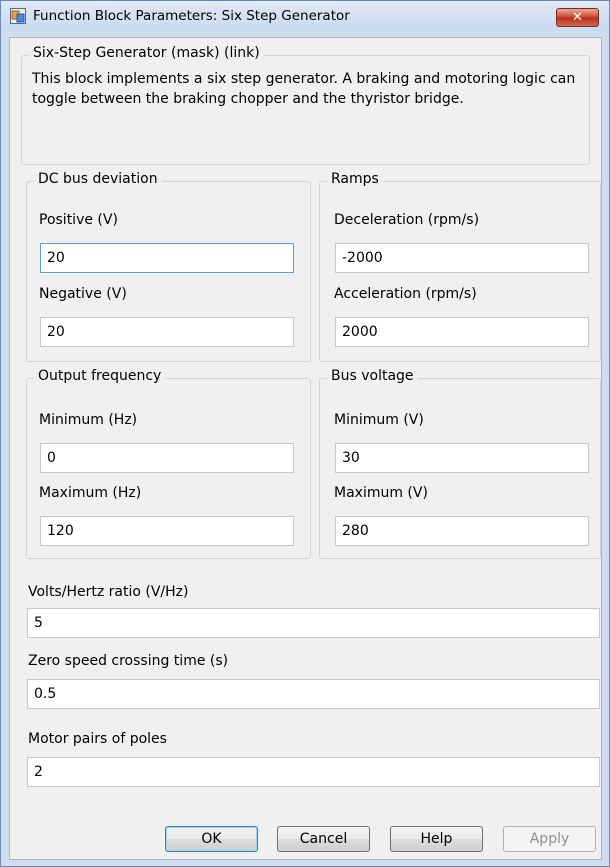  I want to click on simulink-block-icon, so click(18, 16).